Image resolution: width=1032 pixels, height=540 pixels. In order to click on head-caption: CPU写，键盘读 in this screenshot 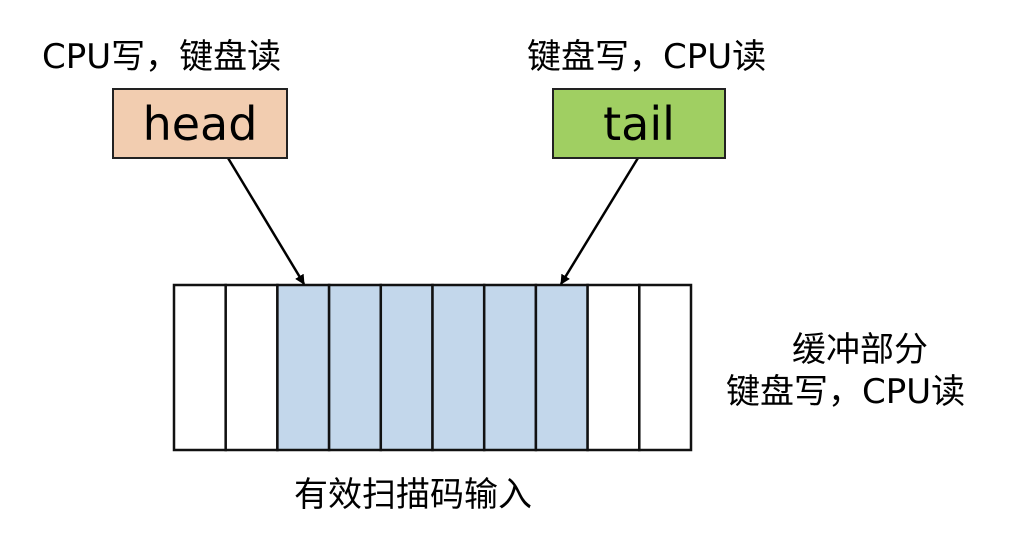, I will do `click(162, 57)`.